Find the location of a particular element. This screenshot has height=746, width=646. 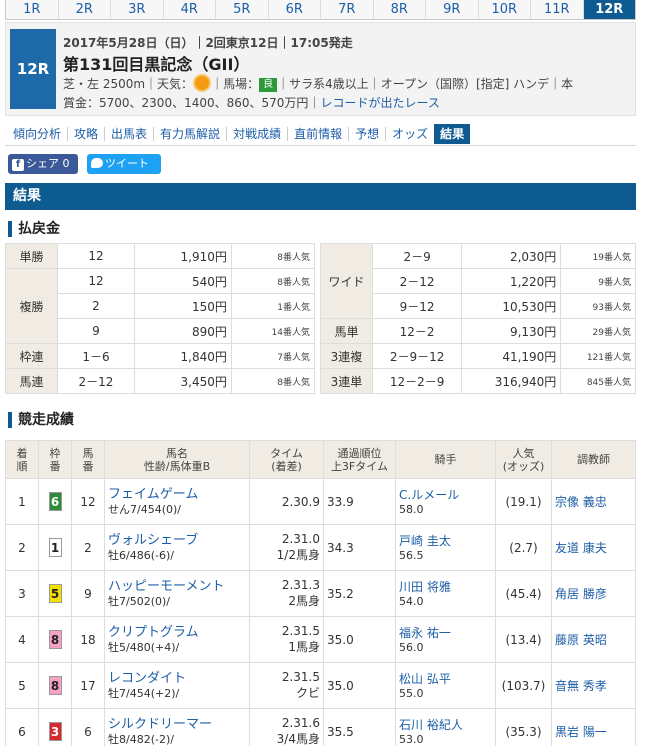

finish-time: 2.30.9 is located at coordinates (300, 501).